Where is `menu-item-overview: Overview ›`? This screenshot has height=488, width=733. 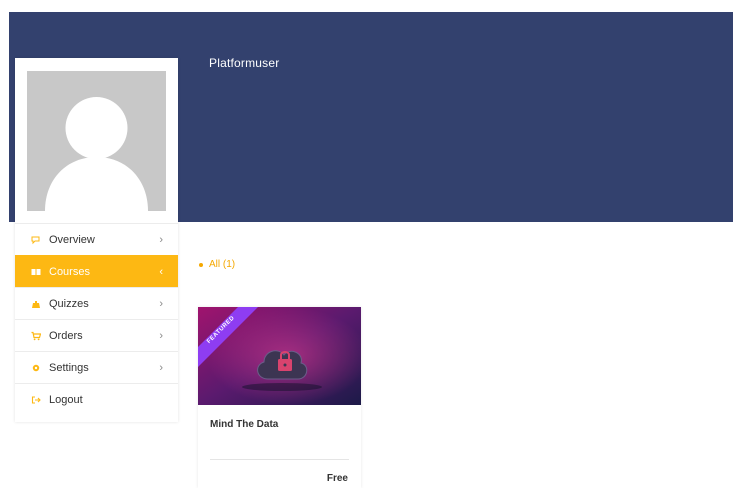
menu-item-overview: Overview › is located at coordinates (96, 239).